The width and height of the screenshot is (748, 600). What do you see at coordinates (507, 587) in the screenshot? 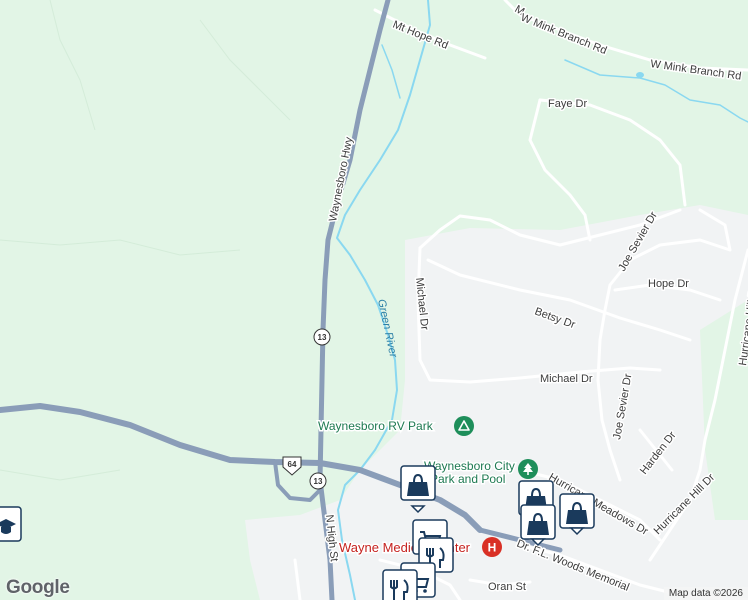
I see `oran-st-label: Oran St` at bounding box center [507, 587].